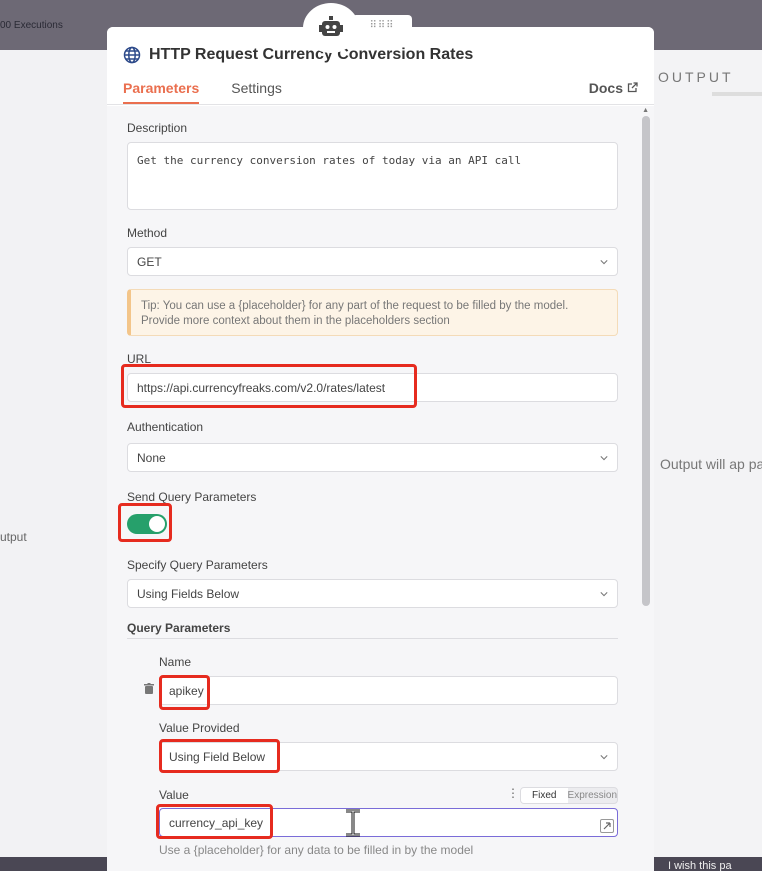 This screenshot has height=871, width=762. What do you see at coordinates (151, 457) in the screenshot?
I see `authentication-value: None` at bounding box center [151, 457].